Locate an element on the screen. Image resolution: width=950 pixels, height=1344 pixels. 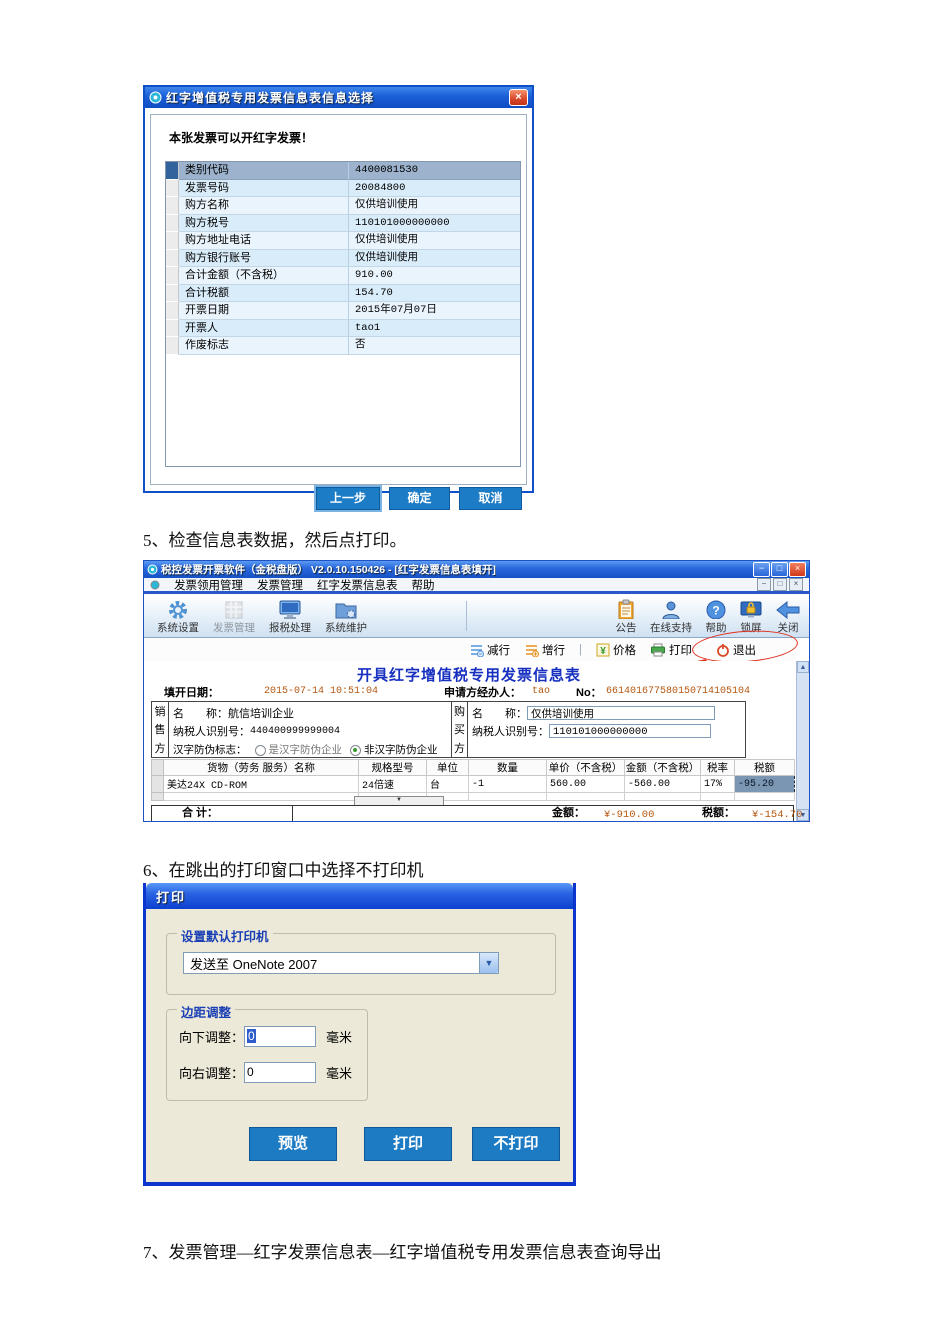
table-row: 购方税号 110101000000000 is located at coordinates (343, 223).